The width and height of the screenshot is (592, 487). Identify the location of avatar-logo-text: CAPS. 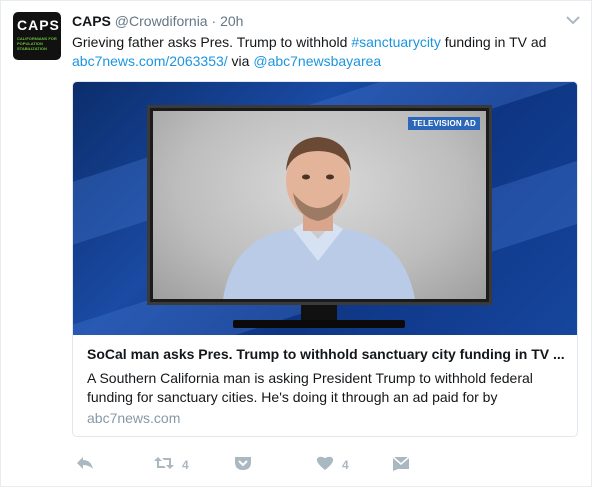
(38, 25).